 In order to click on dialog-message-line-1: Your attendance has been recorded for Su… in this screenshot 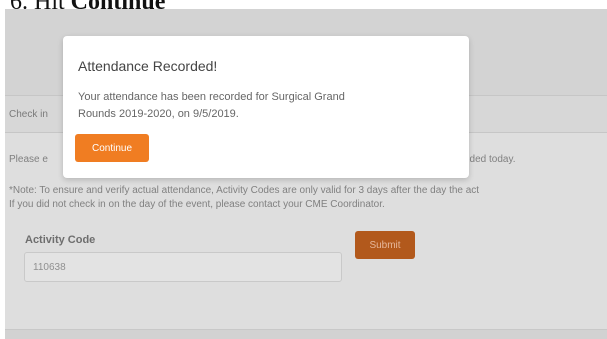, I will do `click(211, 97)`.